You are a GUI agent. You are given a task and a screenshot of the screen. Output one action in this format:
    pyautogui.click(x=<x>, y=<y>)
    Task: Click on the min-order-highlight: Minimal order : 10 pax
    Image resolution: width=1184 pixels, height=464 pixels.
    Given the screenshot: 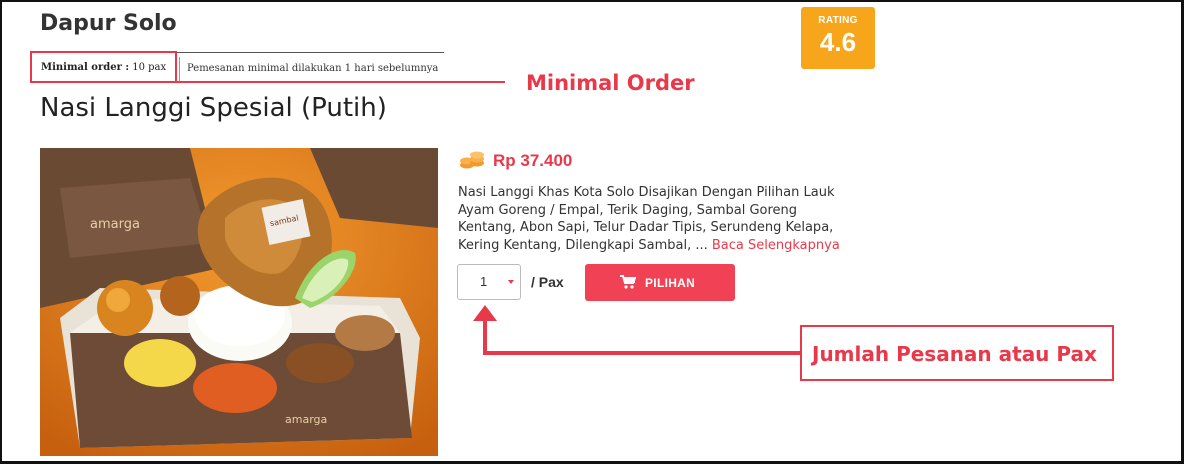 What is the action you would take?
    pyautogui.click(x=103, y=67)
    